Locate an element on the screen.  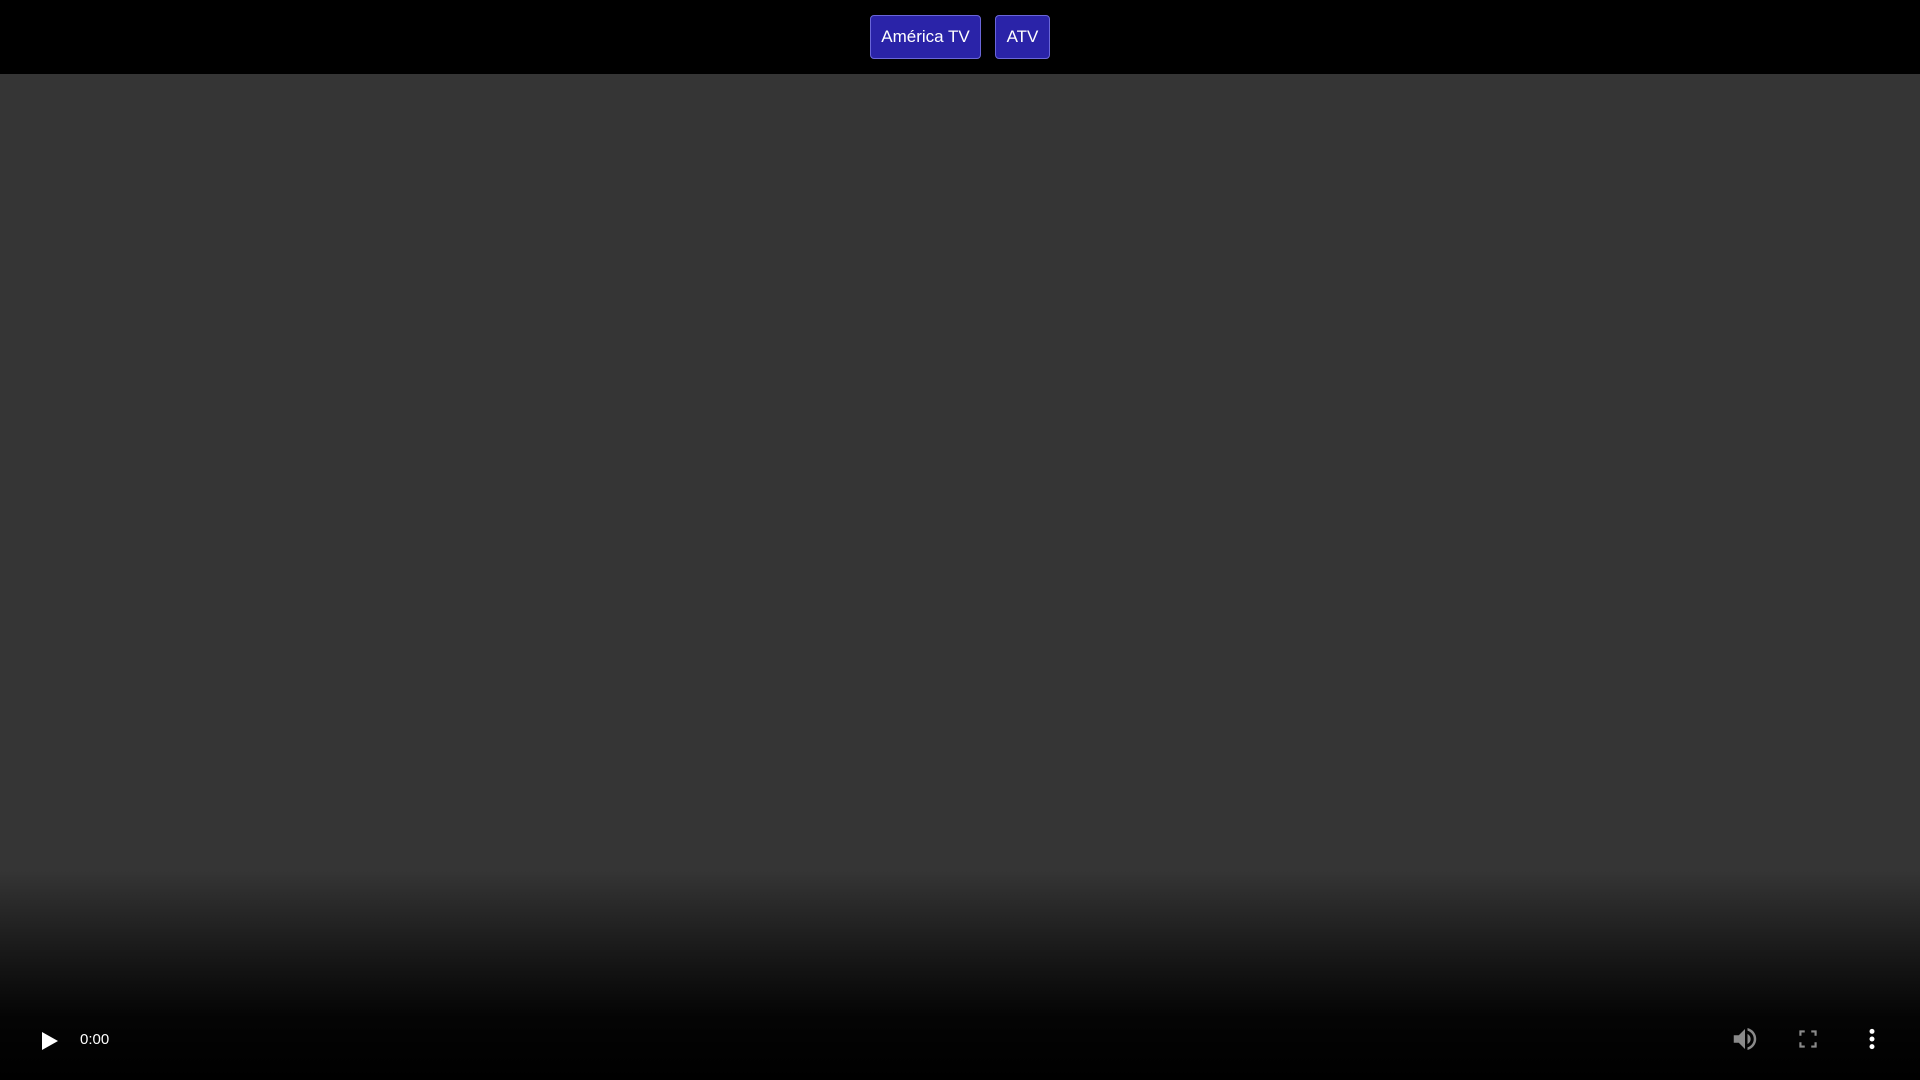
player-controls: 0:00 is located at coordinates (960, 1049).